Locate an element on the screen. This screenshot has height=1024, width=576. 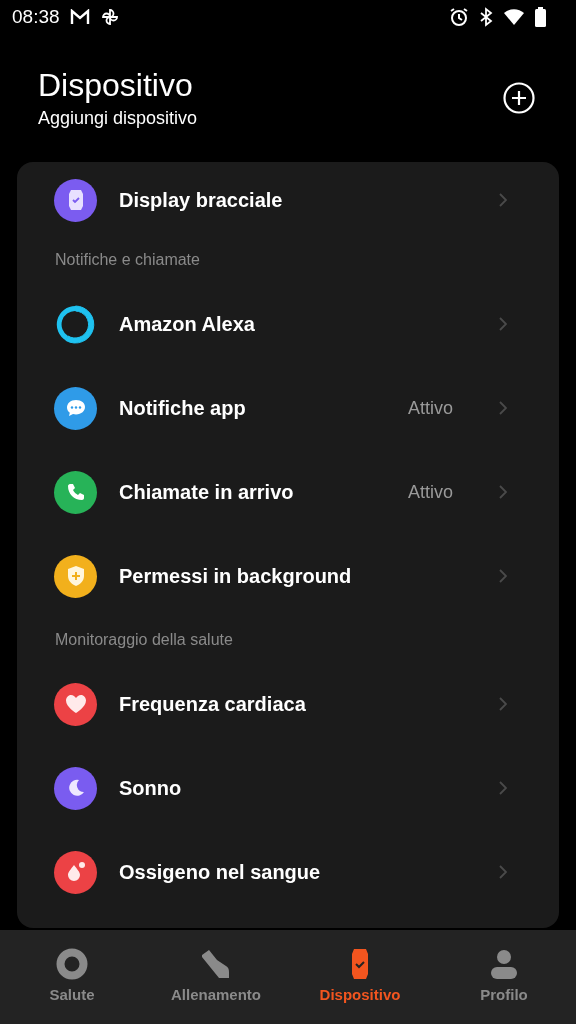
add-device-link: Aggiungi dispositivo is located at coordinates (270, 118).